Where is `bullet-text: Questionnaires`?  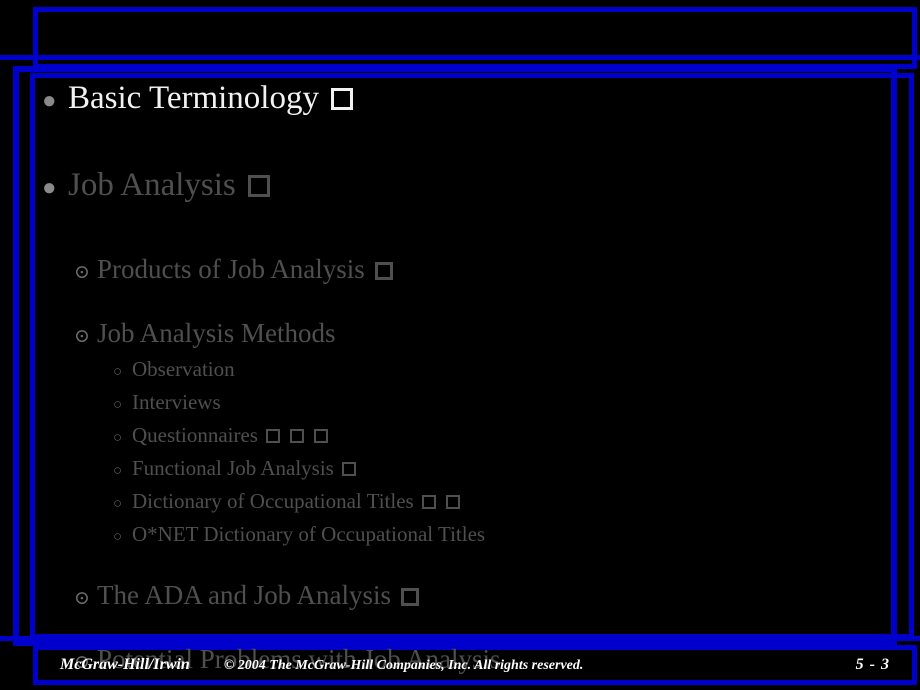
bullet-text: Questionnaires is located at coordinates (195, 435).